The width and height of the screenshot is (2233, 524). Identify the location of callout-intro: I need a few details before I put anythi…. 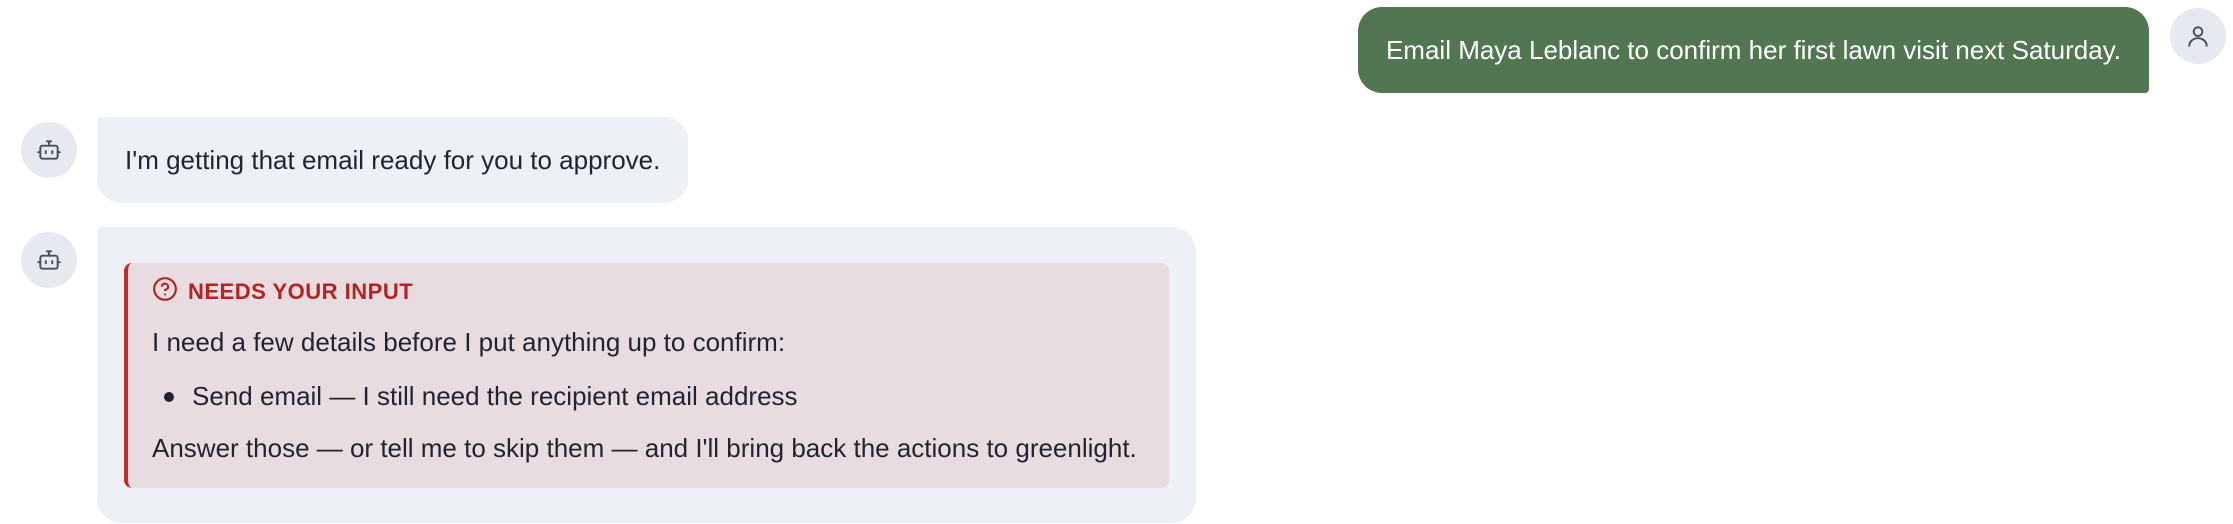
(469, 342).